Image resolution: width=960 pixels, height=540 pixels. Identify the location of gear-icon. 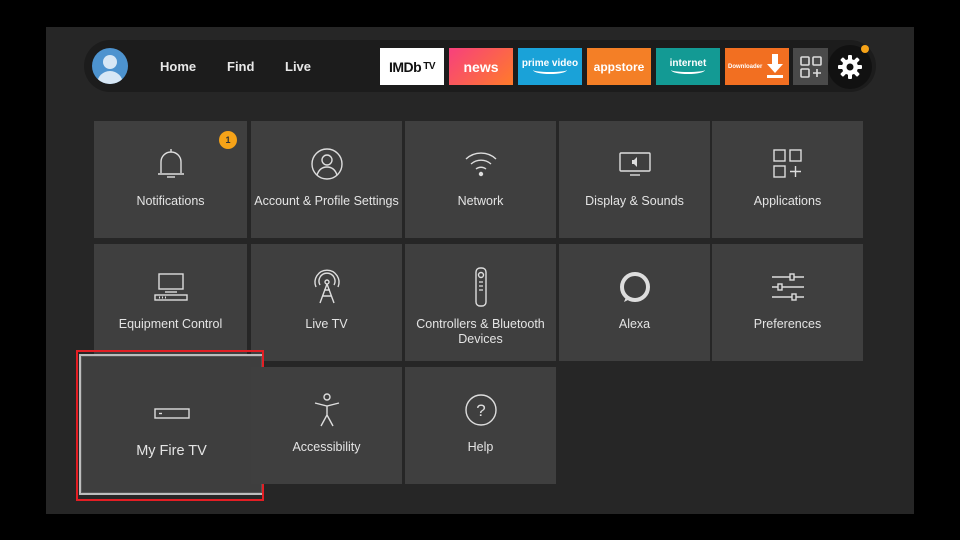
(850, 67).